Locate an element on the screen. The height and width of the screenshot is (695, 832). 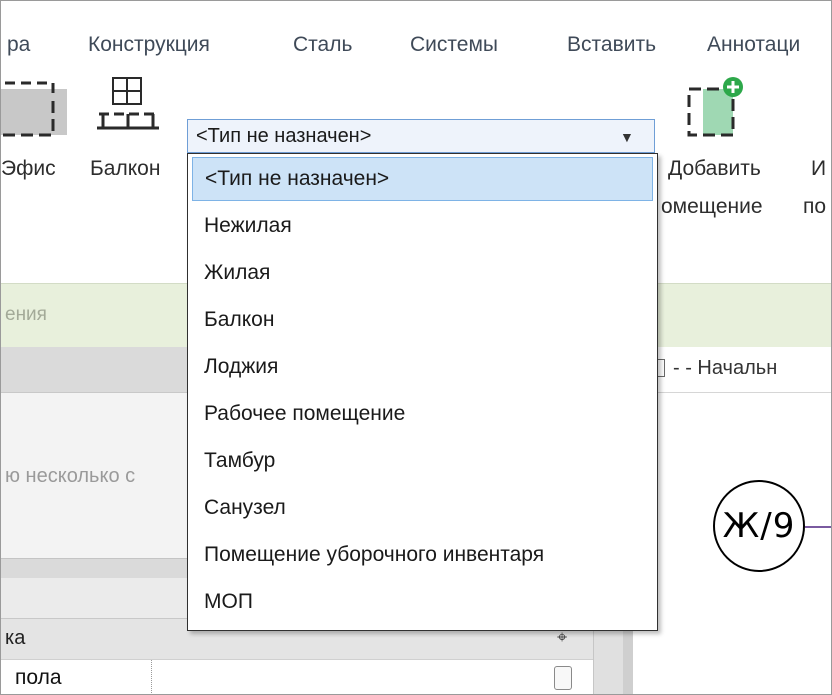
dropdown-value: <Тип не назначен> is located at coordinates (284, 136).